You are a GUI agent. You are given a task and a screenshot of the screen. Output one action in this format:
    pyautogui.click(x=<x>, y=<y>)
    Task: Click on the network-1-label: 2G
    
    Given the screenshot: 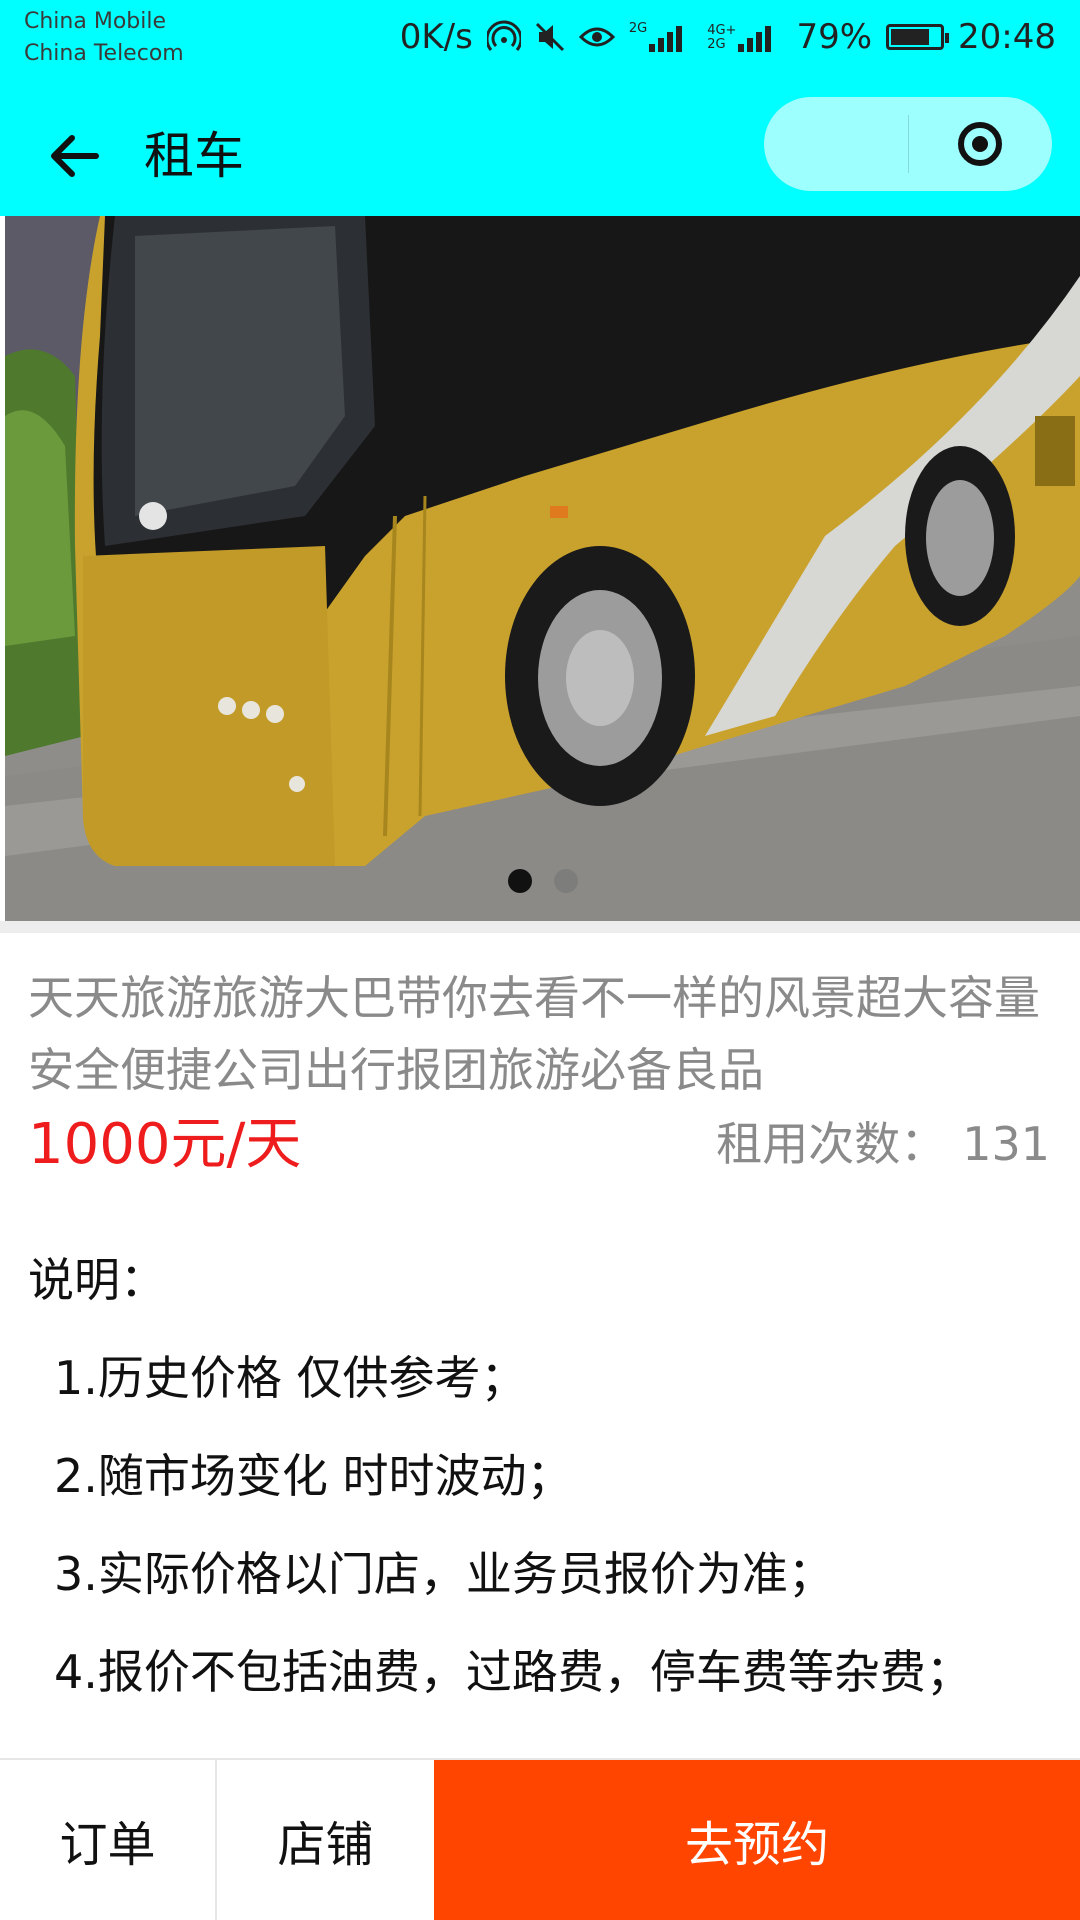 What is the action you would take?
    pyautogui.click(x=638, y=28)
    